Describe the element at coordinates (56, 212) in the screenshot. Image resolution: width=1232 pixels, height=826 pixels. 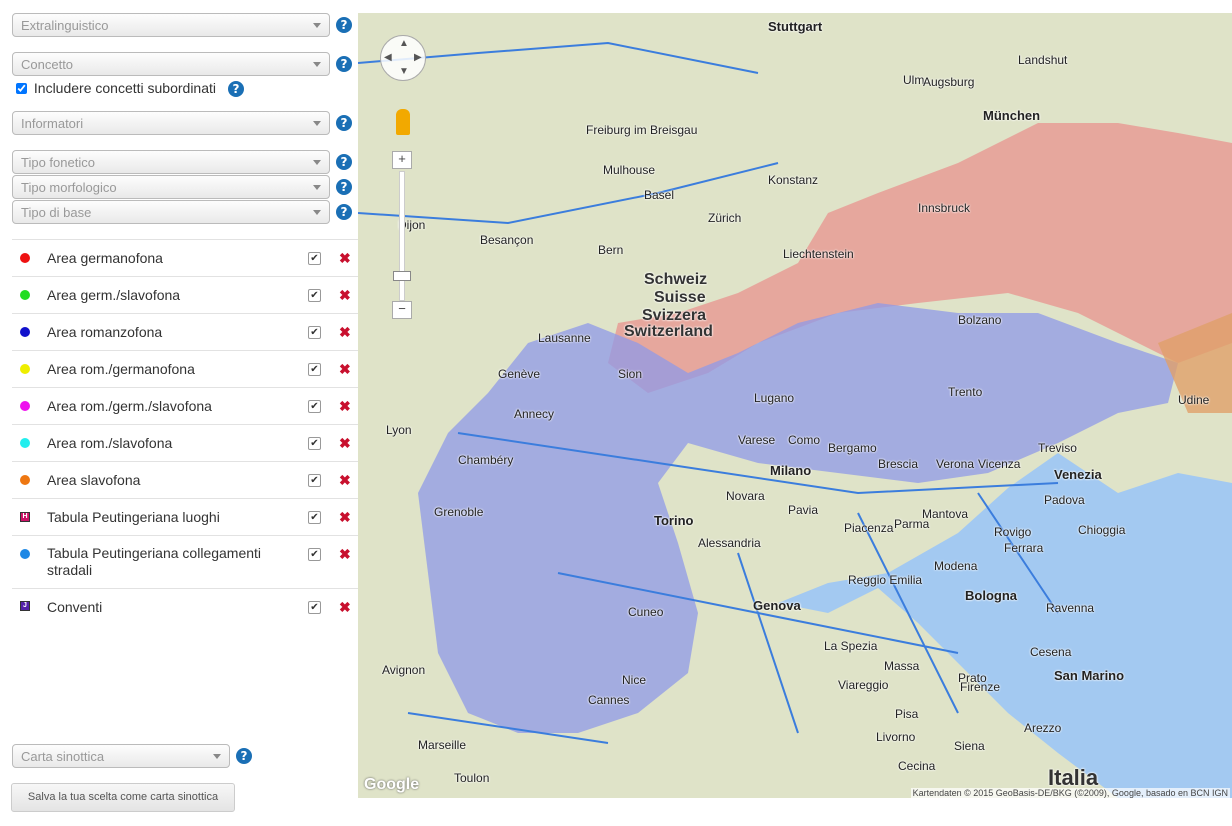
I see `tipo-di-base-select-value: Tipo di base` at that location.